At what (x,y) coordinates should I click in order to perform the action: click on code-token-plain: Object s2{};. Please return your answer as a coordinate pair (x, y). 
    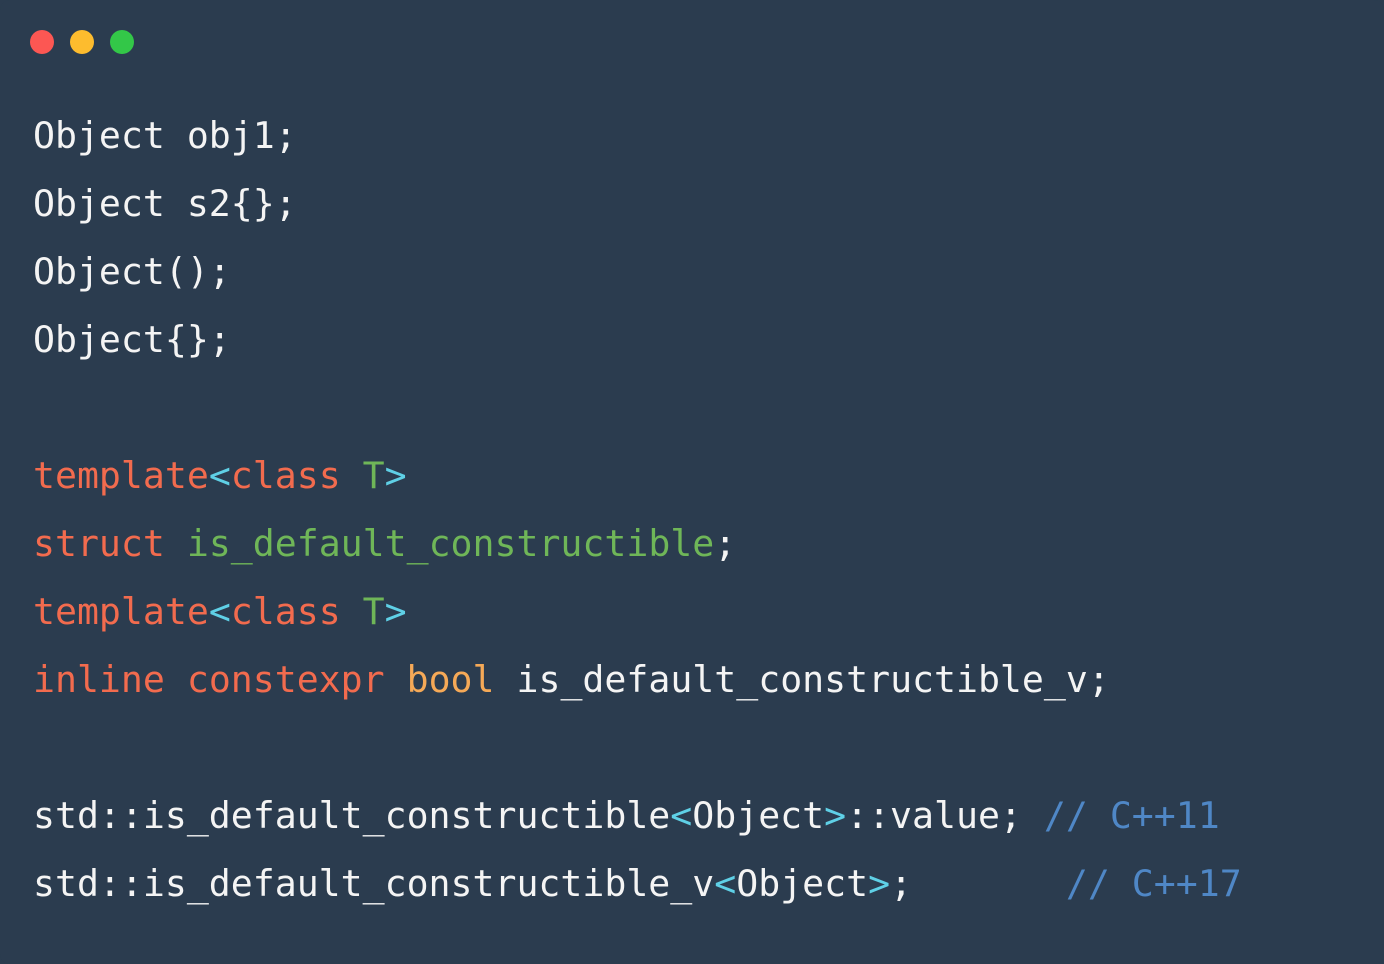
    Looking at the image, I should click on (165, 203).